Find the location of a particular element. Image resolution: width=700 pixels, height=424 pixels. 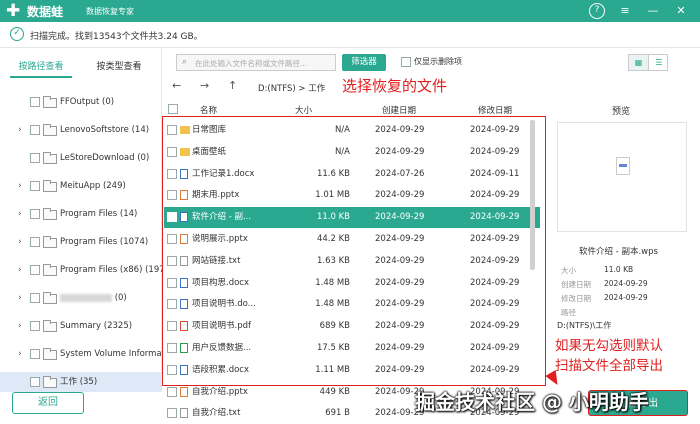

tree-item: 工作 (35) is located at coordinates (81, 382).